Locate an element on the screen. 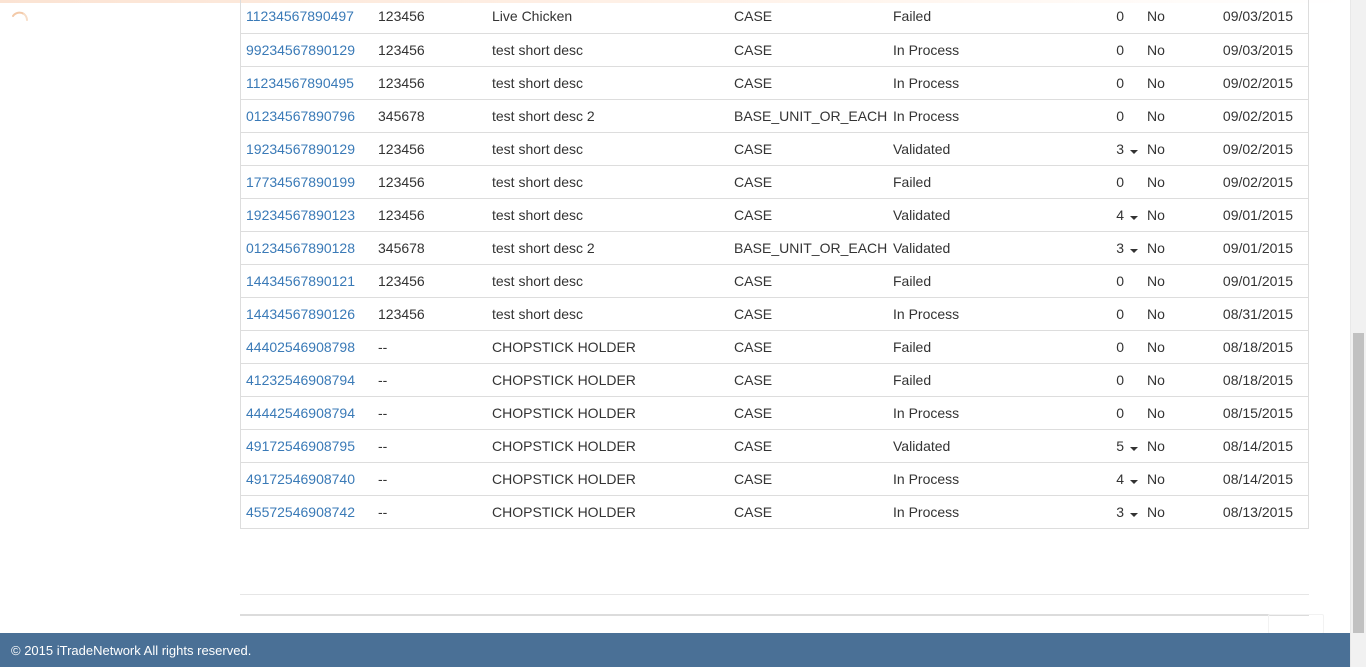 This screenshot has height=667, width=1366. gtin-cell: 11234567890497 is located at coordinates (309, 16).